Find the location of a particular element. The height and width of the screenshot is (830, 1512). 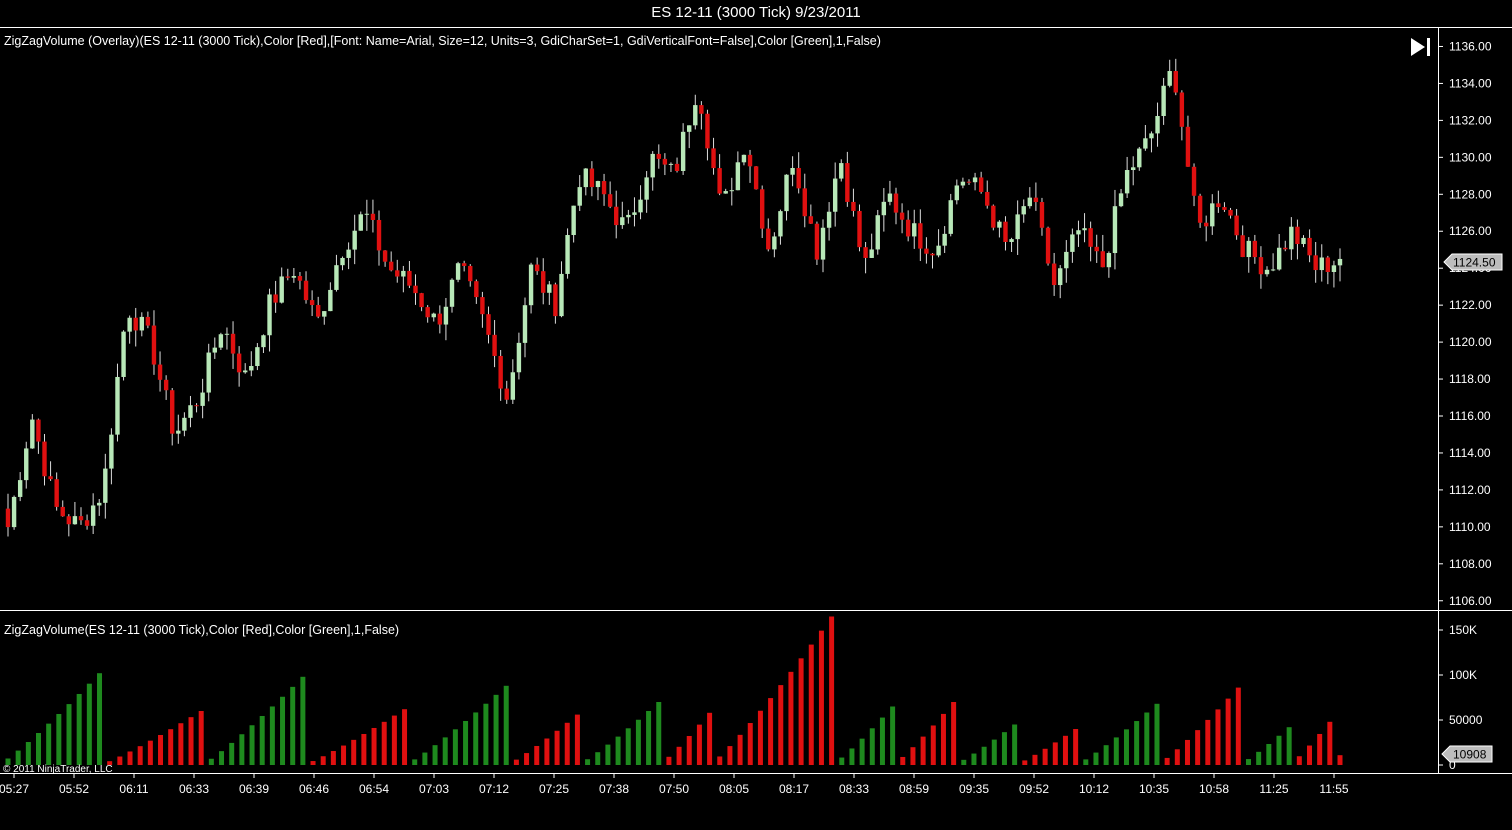

skip-to-end-icon is located at coordinates (1420, 47).